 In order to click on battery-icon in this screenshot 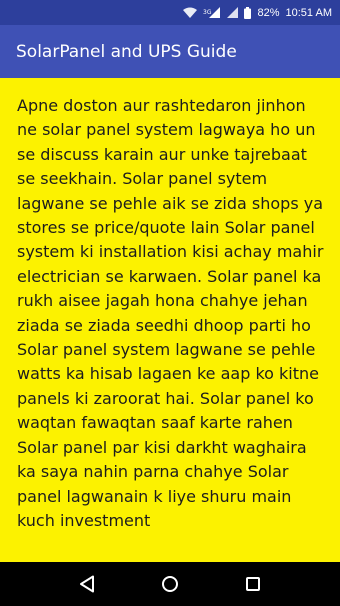, I will do `click(248, 12)`.